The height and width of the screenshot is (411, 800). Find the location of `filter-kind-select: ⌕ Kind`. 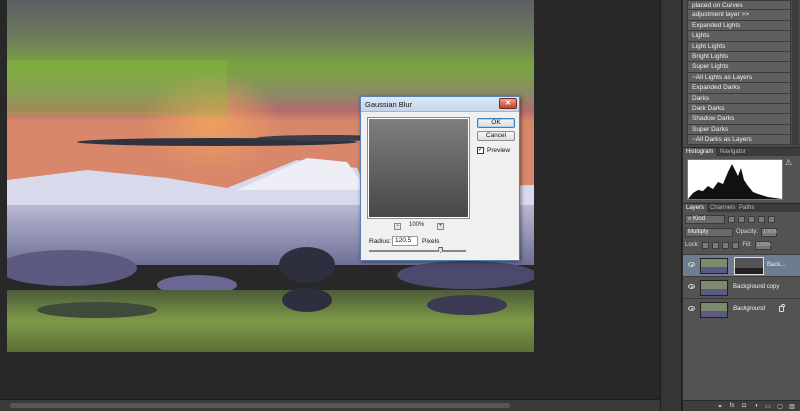

filter-kind-select: ⌕ Kind is located at coordinates (705, 219).